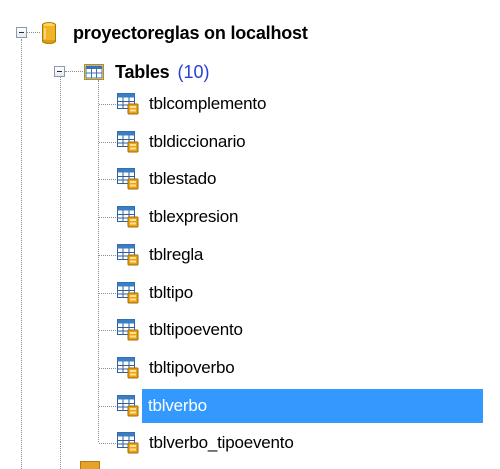 Image resolution: width=500 pixels, height=469 pixels. Describe the element at coordinates (192, 367) in the screenshot. I see `table-name: tbltipoverbo` at that location.